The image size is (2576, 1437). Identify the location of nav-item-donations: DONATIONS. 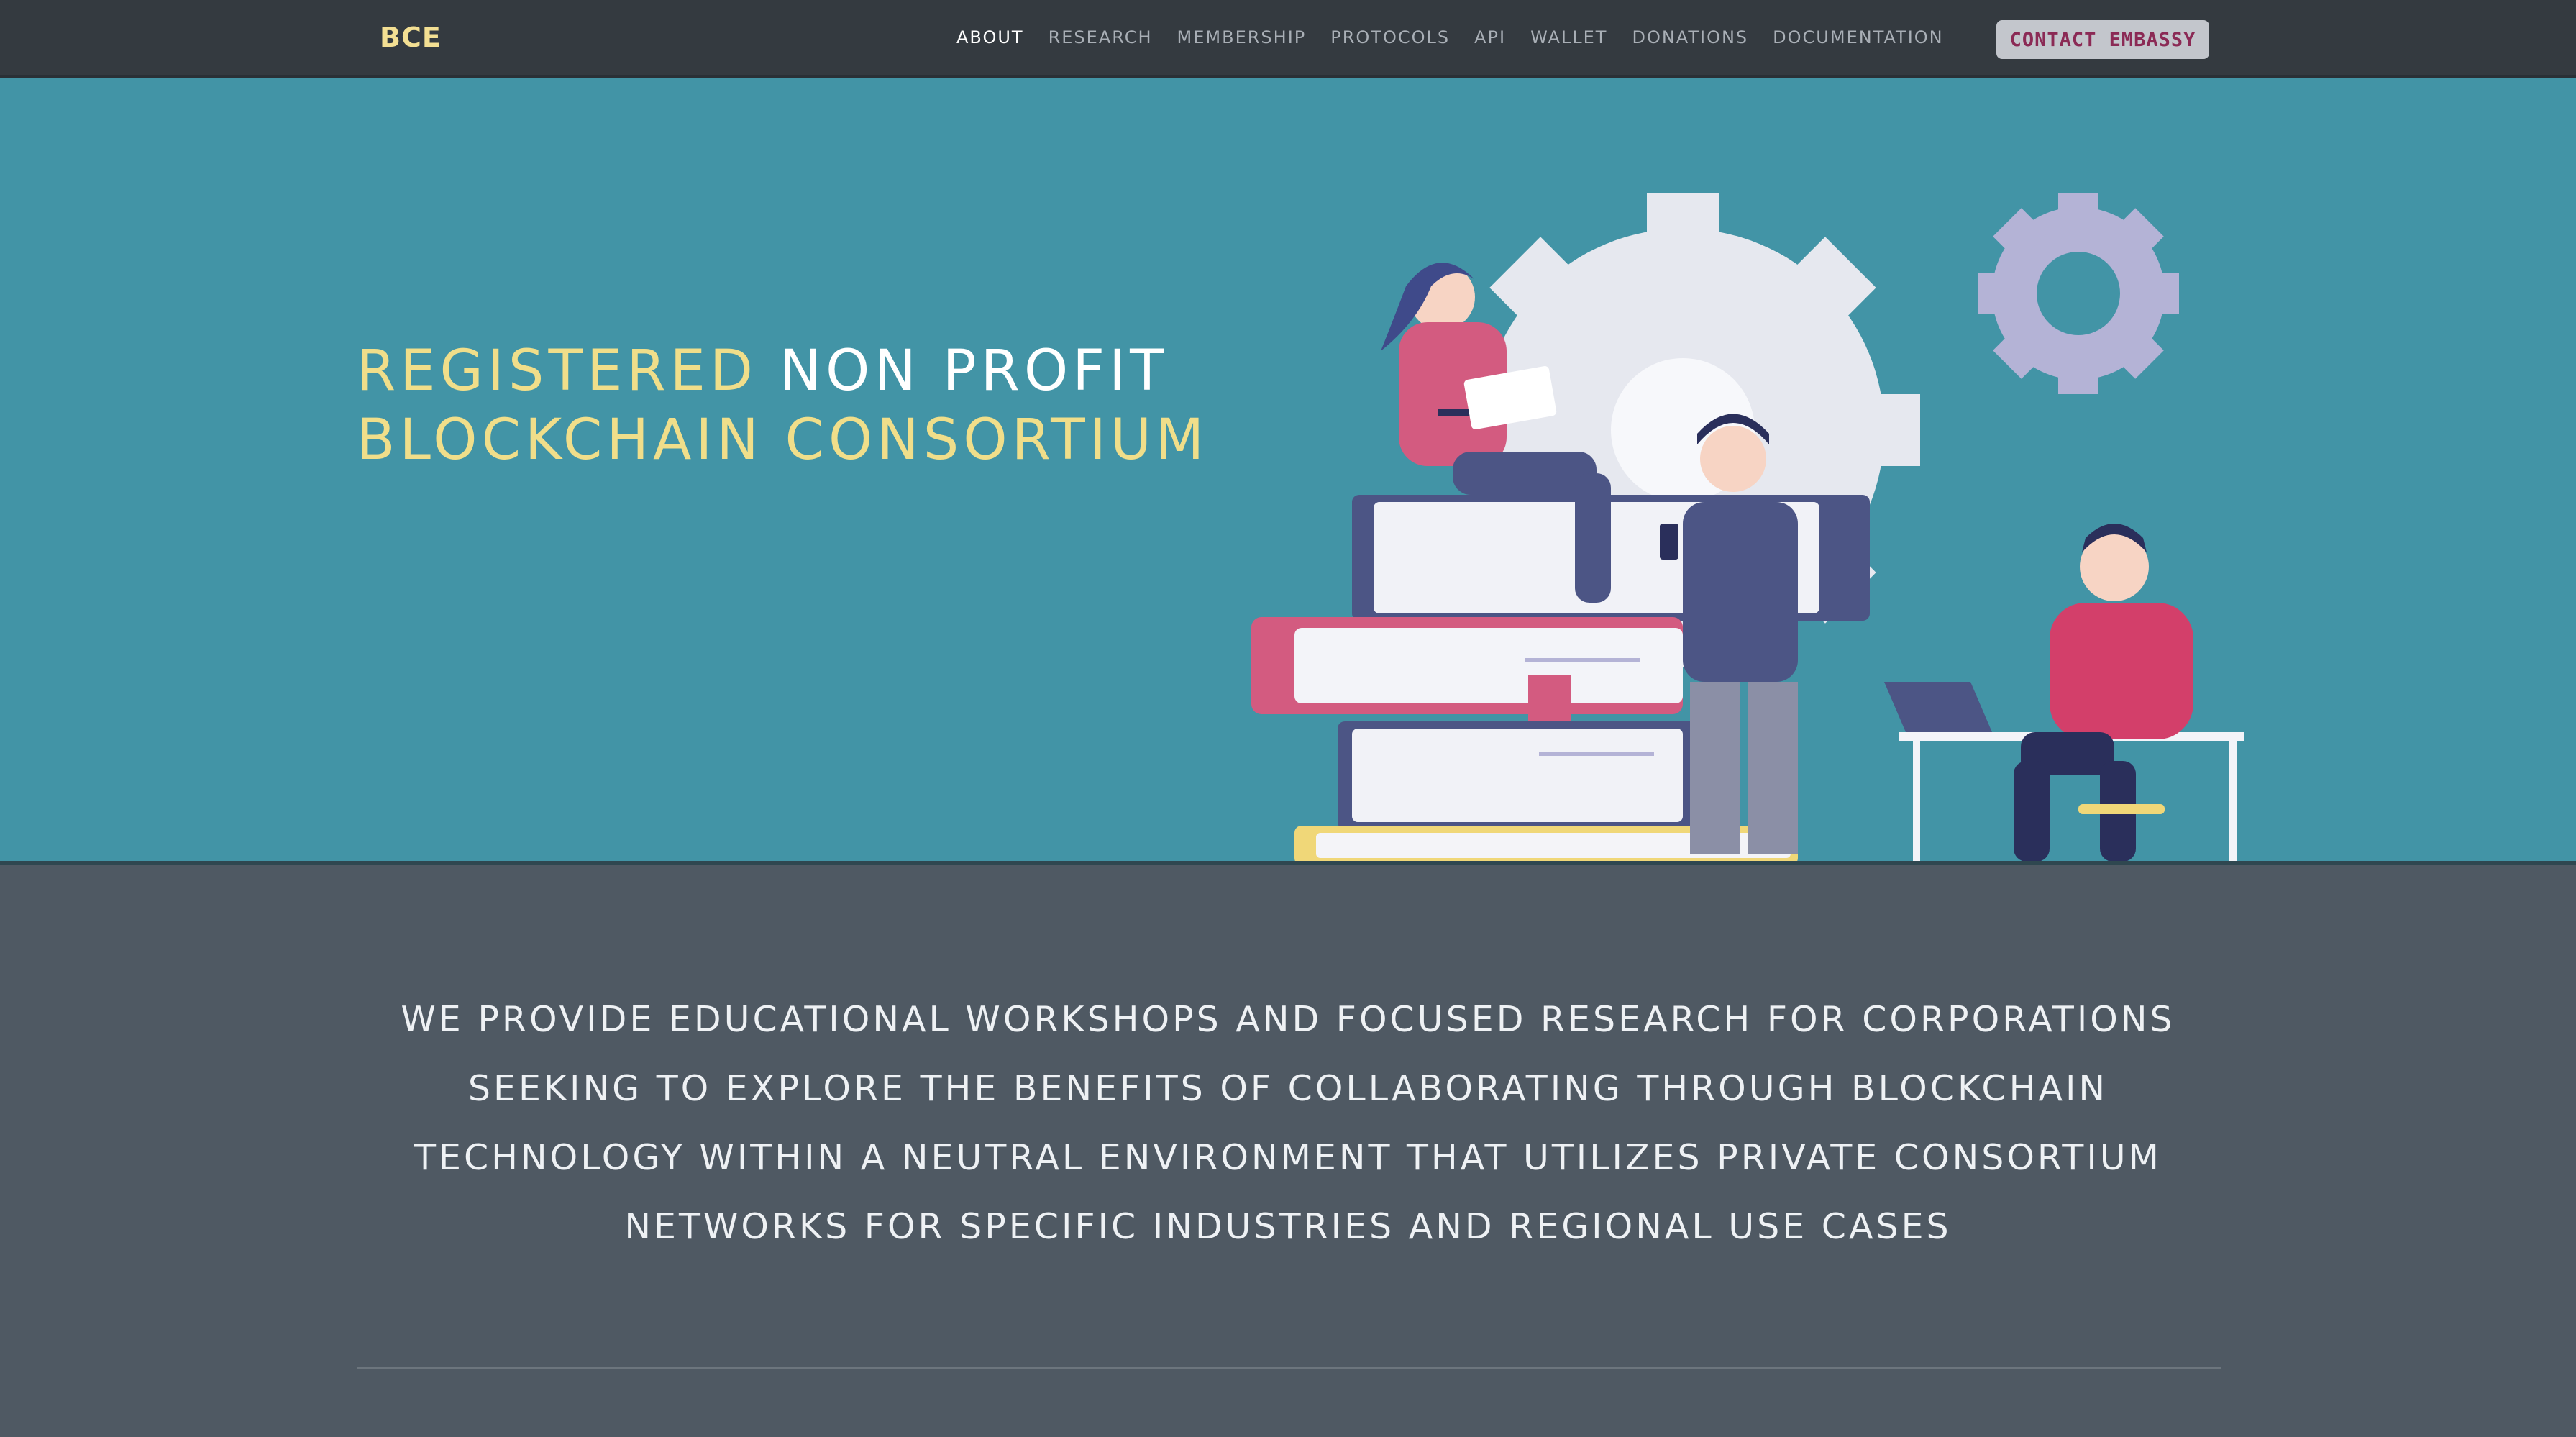
(1690, 37).